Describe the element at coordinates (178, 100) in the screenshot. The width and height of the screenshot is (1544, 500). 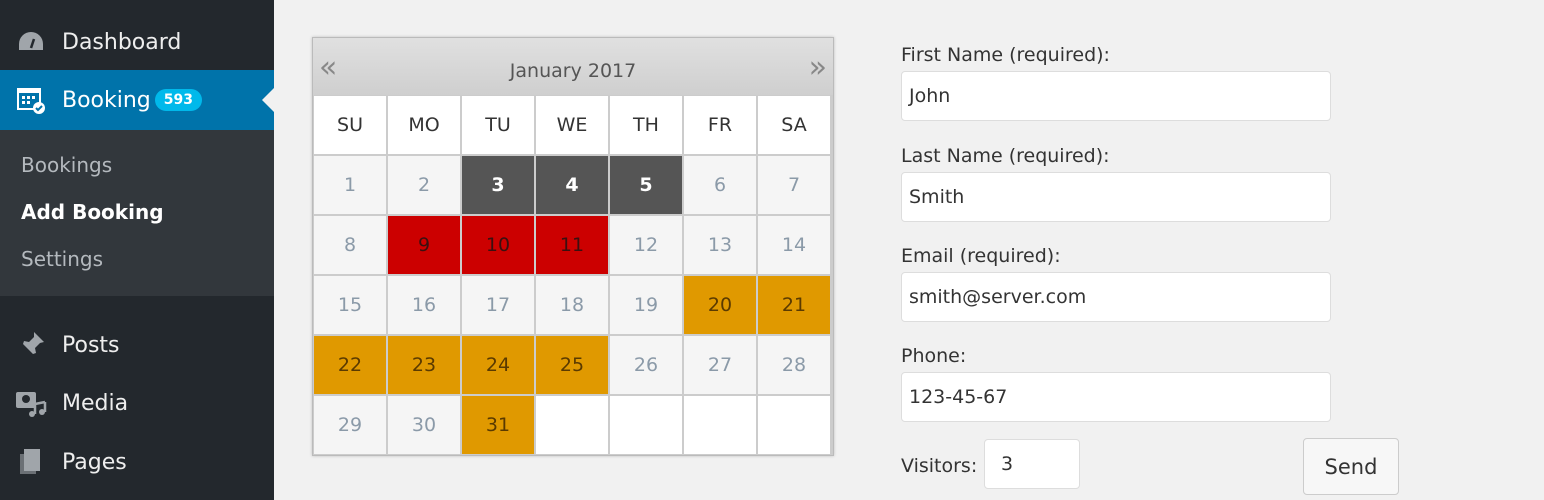
I see `booking-count-badge: 593` at that location.